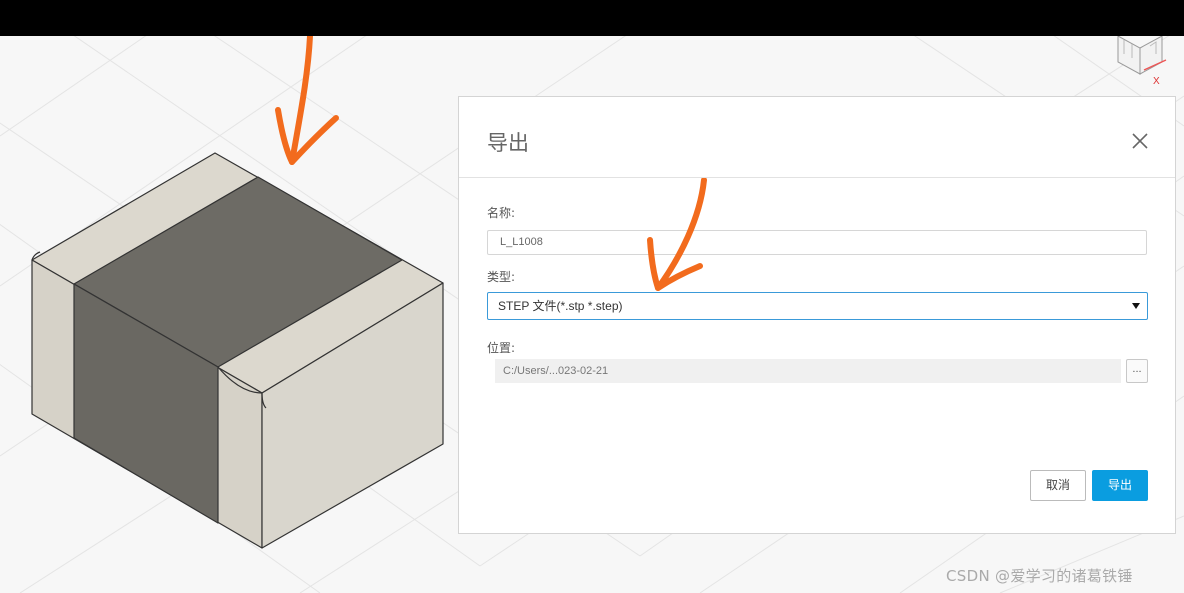  I want to click on export-button: 导出, so click(1120, 485).